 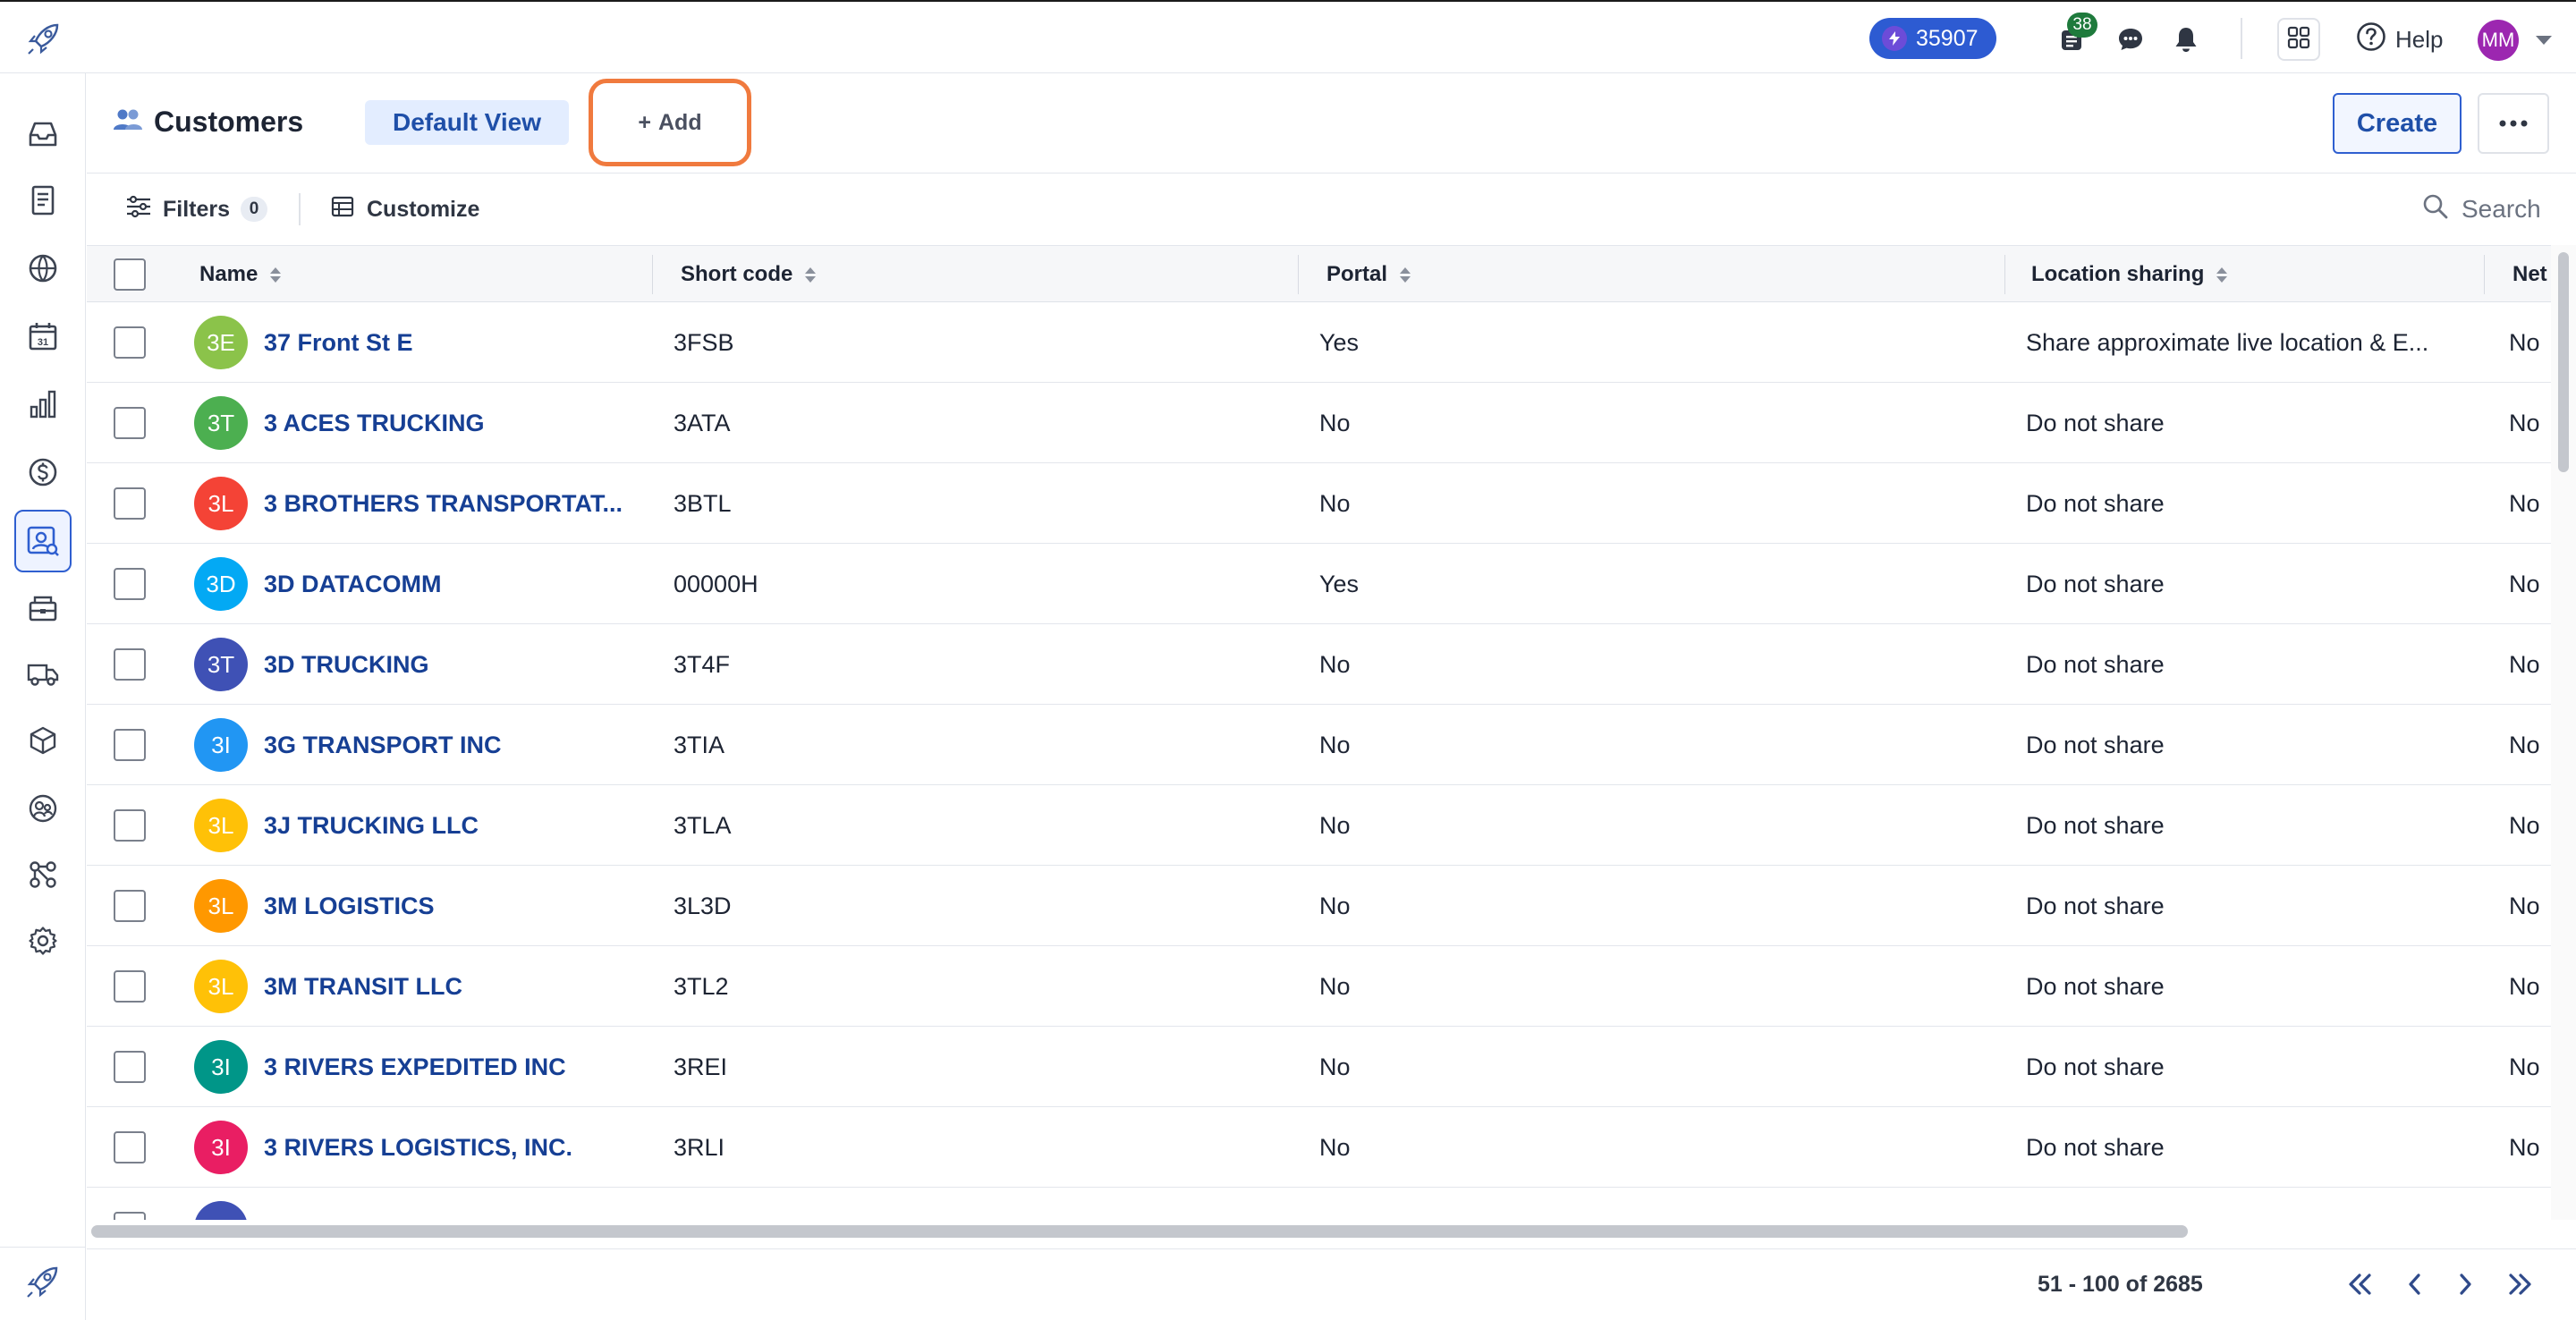 What do you see at coordinates (2186, 39) in the screenshot?
I see `bell-icon` at bounding box center [2186, 39].